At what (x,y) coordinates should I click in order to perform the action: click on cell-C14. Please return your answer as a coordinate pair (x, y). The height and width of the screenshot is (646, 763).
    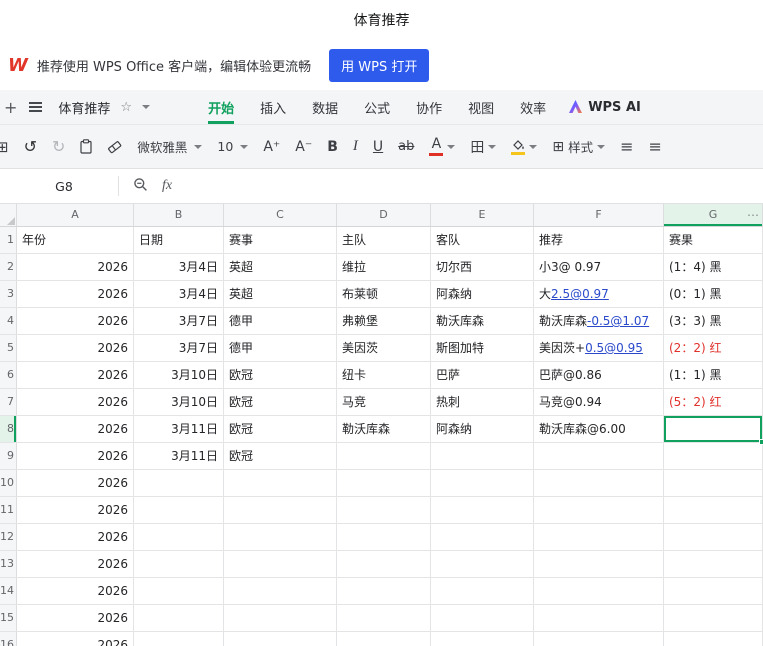
    Looking at the image, I should click on (280, 591).